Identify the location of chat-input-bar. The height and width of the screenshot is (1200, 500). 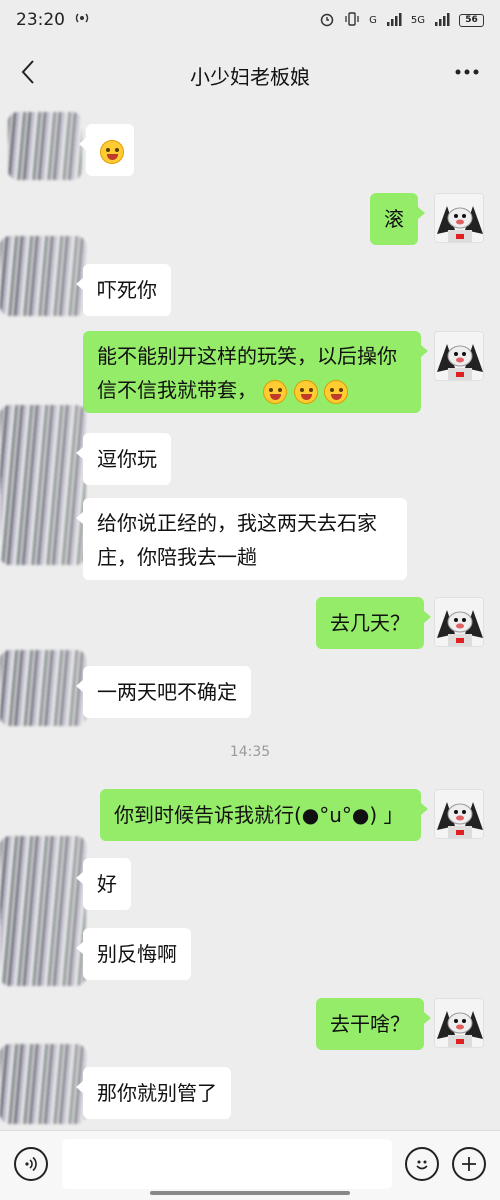
(250, 1165).